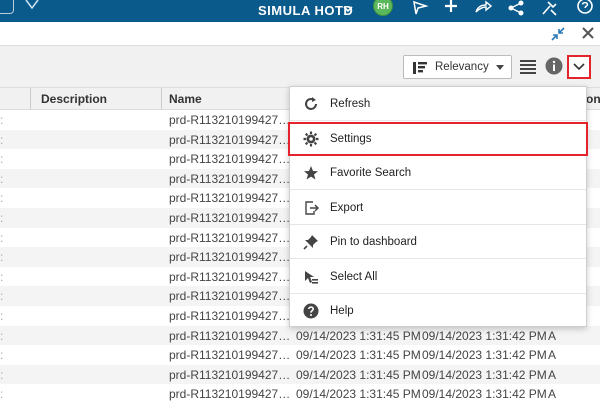  I want to click on menu-item-pin-to-dashboard: Pin to dashboard, so click(438, 242).